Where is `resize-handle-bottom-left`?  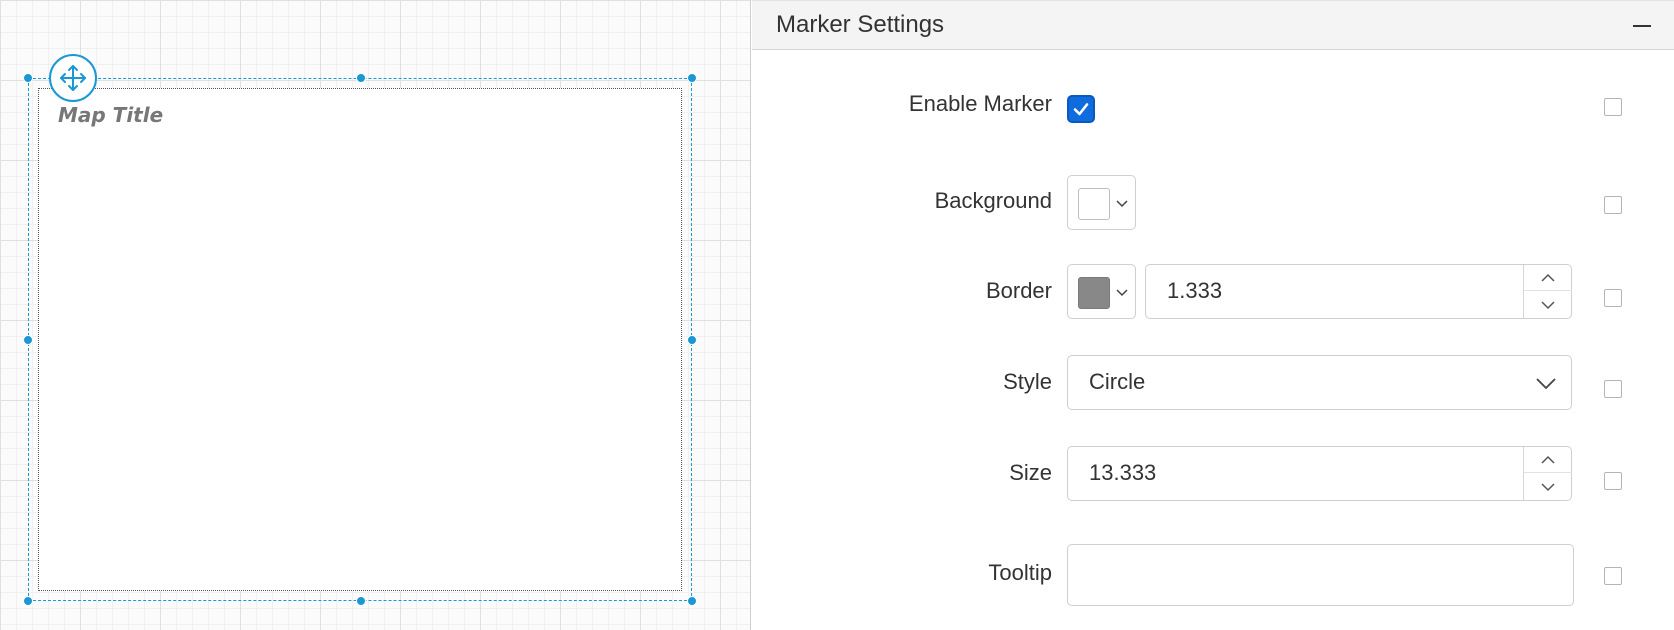
resize-handle-bottom-left is located at coordinates (28, 601).